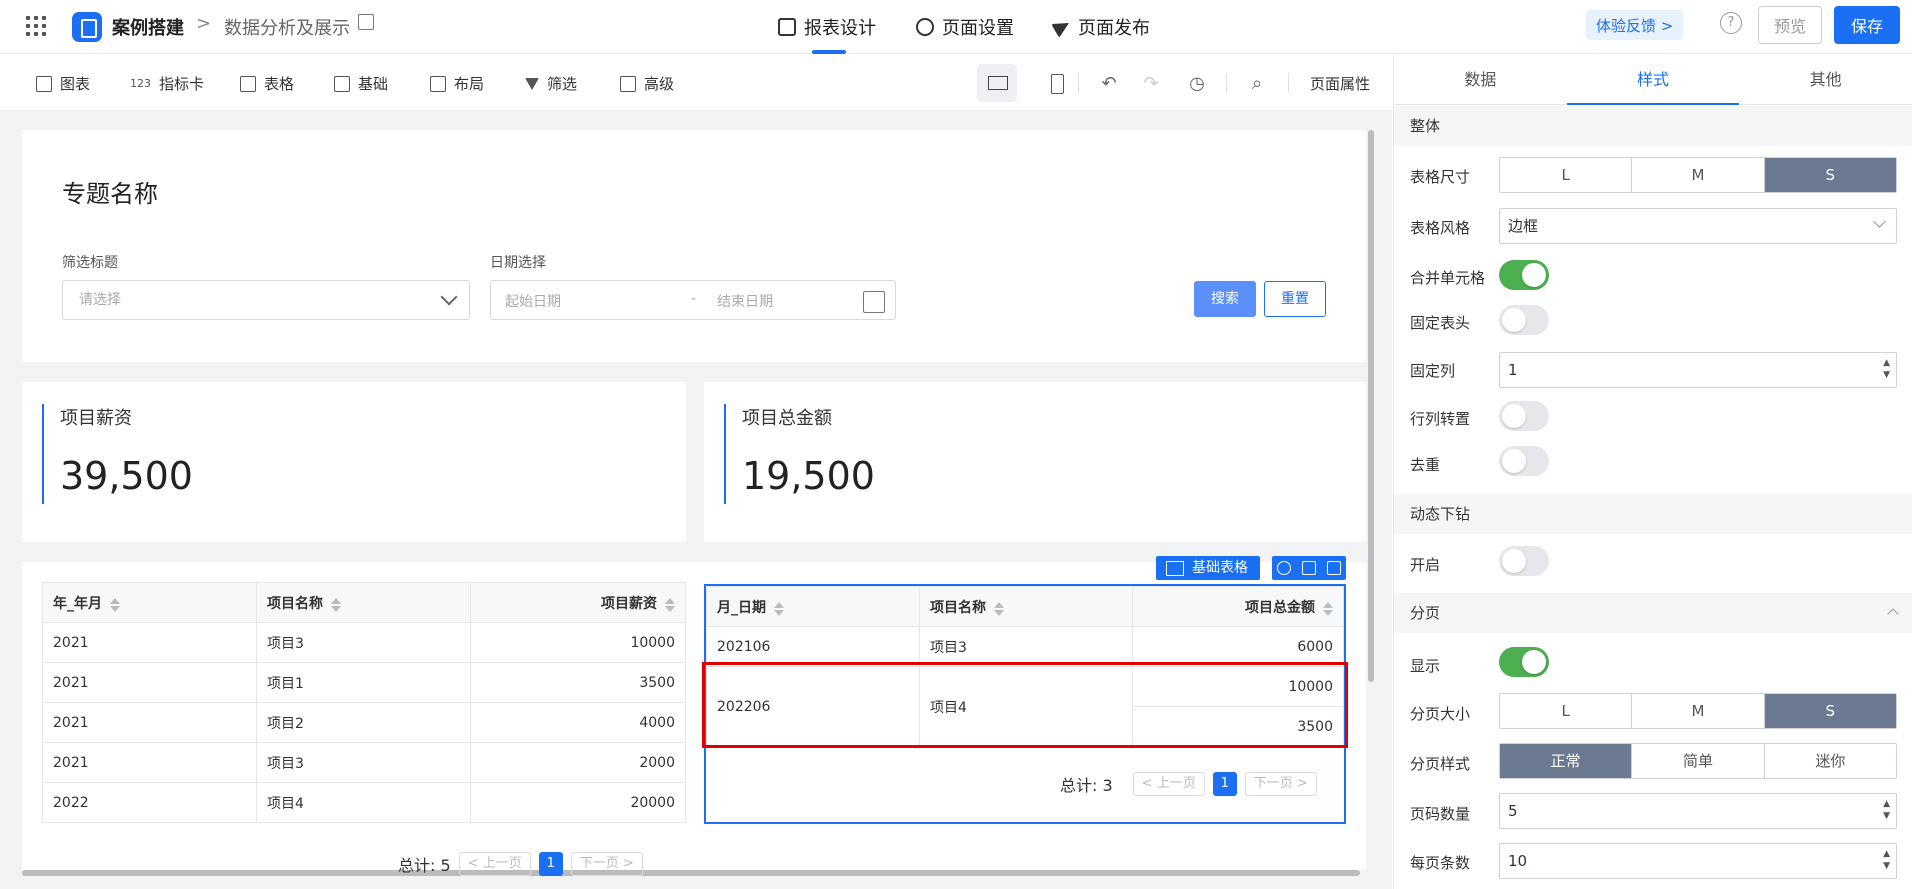 This screenshot has height=889, width=1912. Describe the element at coordinates (965, 27) in the screenshot. I see `tab-page-settings: 页面设置` at that location.